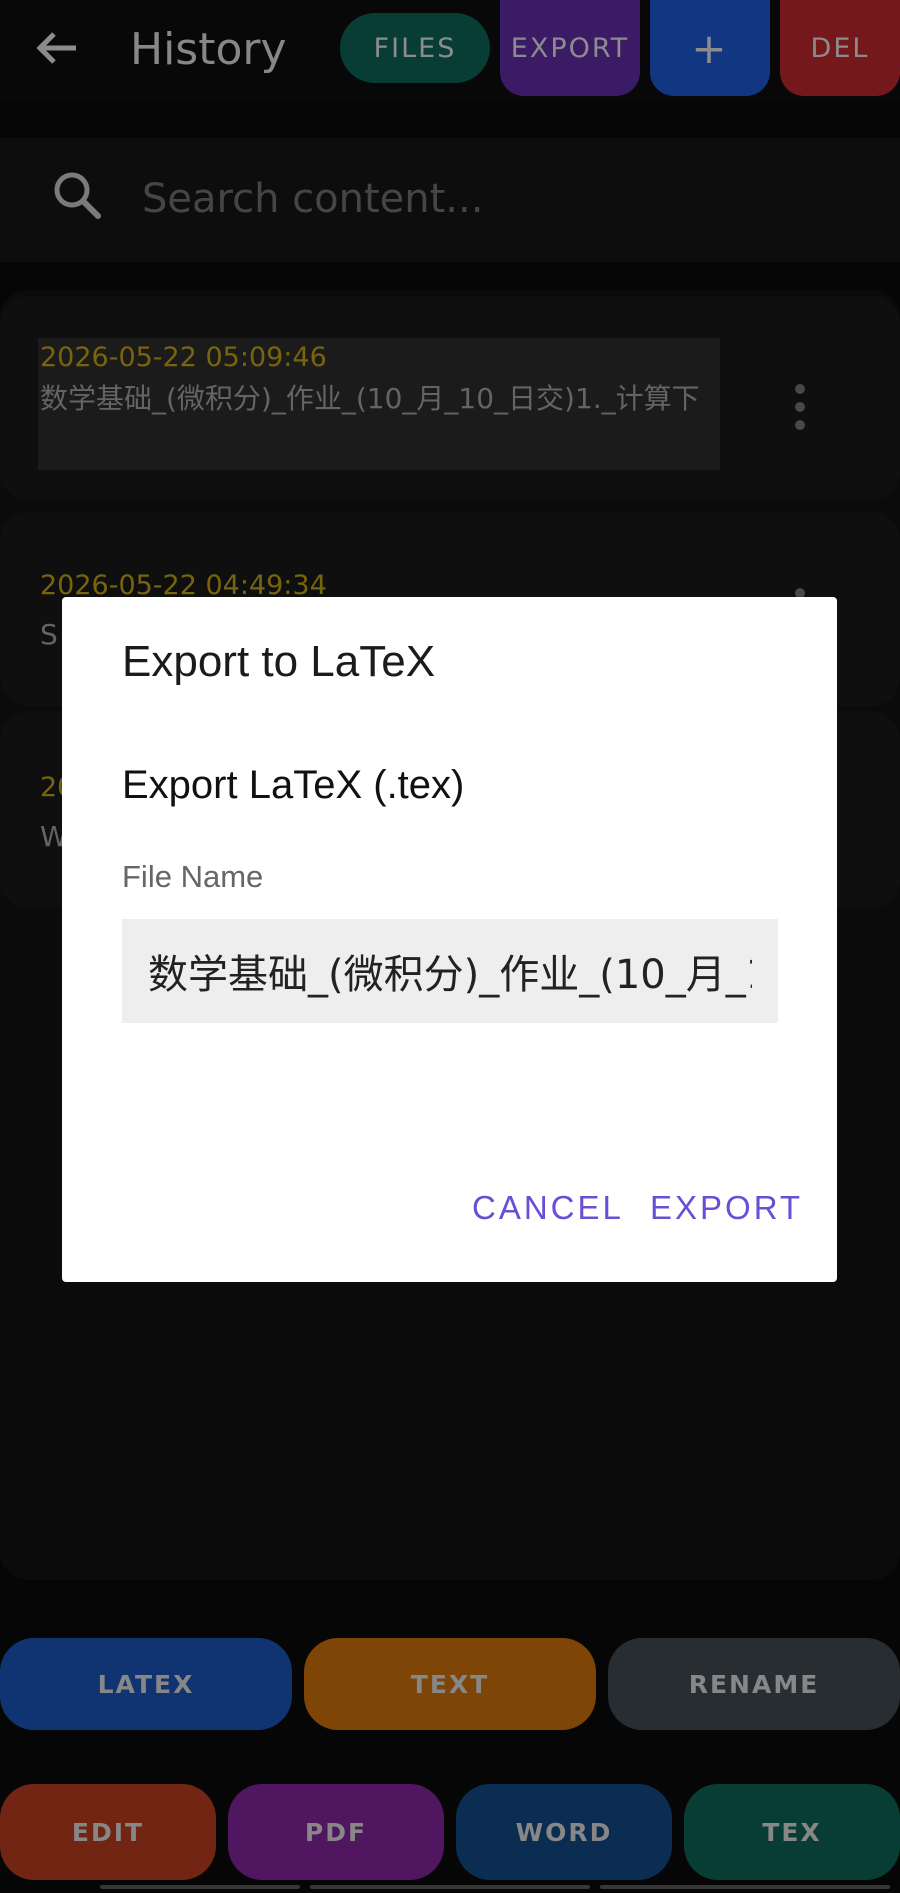  Describe the element at coordinates (293, 785) in the screenshot. I see `dialog-subtitle: Export LaTeX (.tex)` at that location.